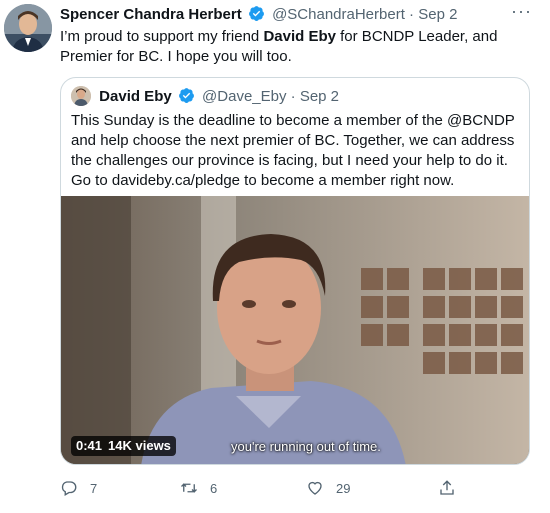 The width and height of the screenshot is (550, 513). I want to click on share-icon, so click(447, 487).